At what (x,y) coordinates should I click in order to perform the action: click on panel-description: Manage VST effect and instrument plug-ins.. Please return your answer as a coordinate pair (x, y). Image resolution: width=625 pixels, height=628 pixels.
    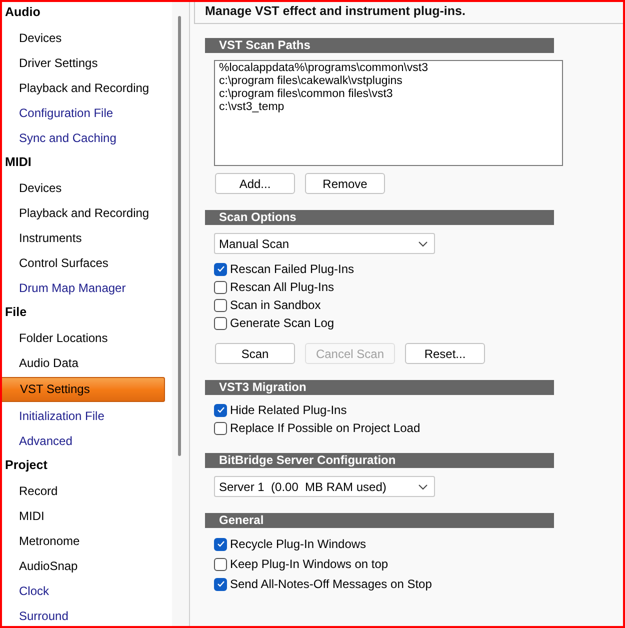
    Looking at the image, I should click on (409, 12).